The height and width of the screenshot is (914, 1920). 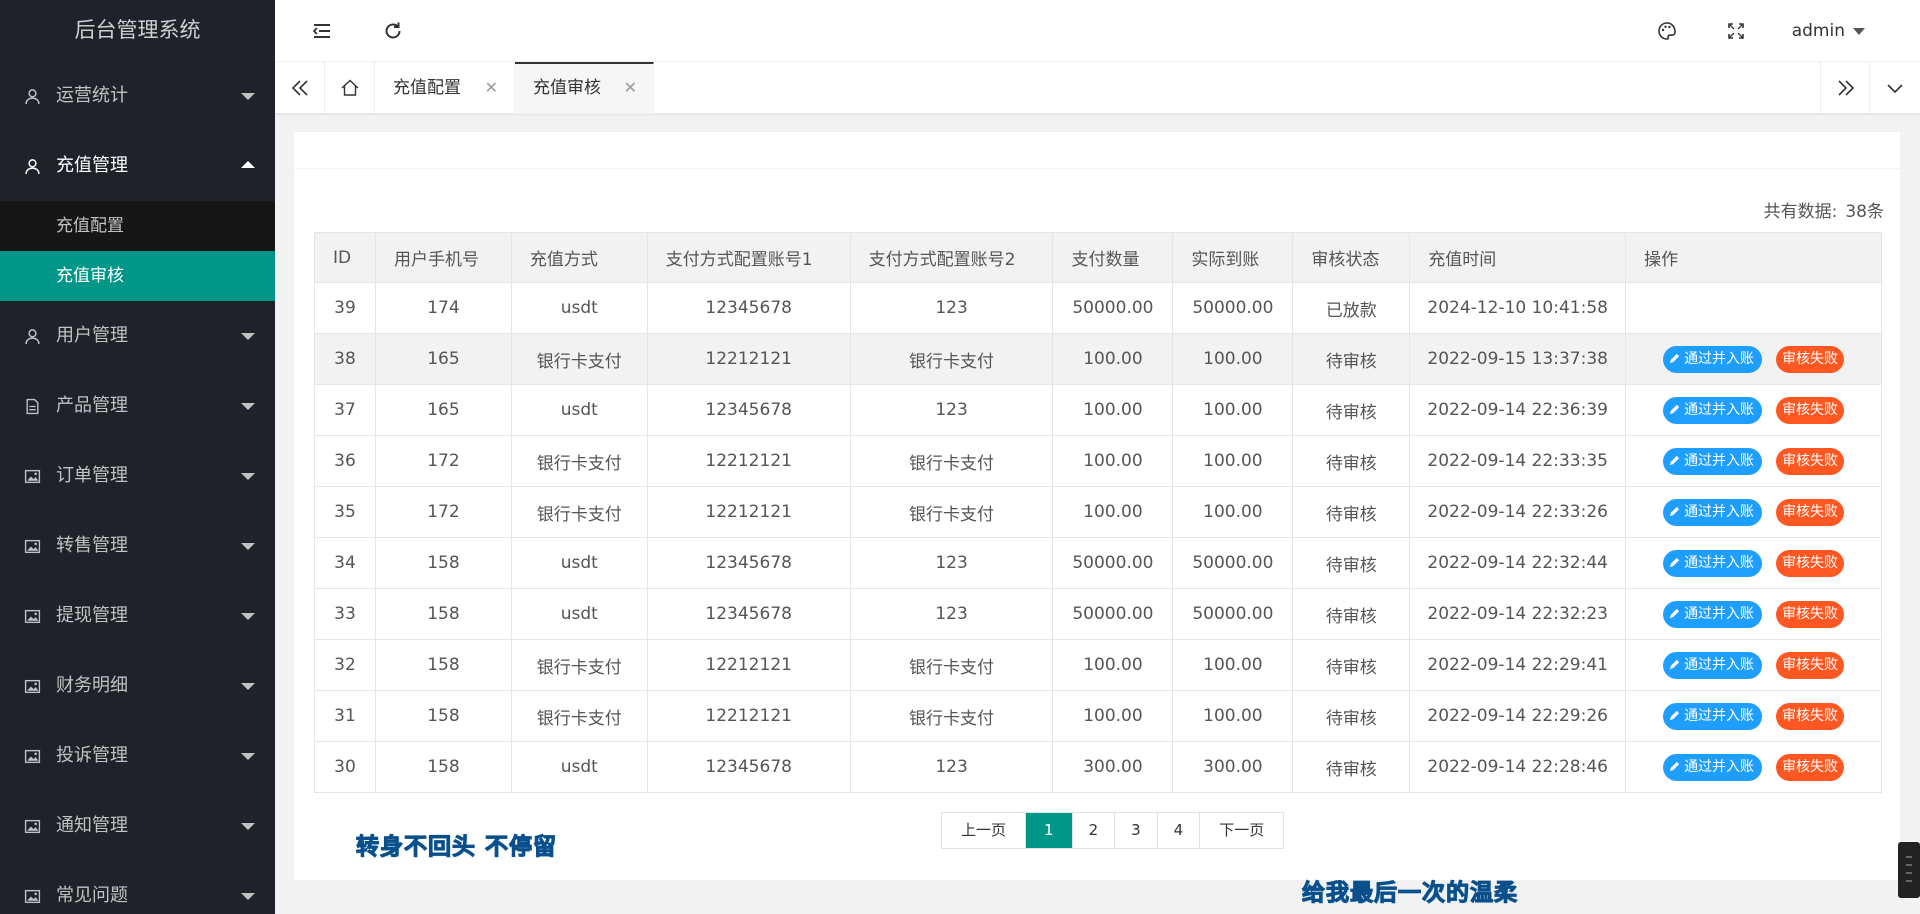 I want to click on tab-recharge-config: 充值配置 ✕, so click(x=445, y=88).